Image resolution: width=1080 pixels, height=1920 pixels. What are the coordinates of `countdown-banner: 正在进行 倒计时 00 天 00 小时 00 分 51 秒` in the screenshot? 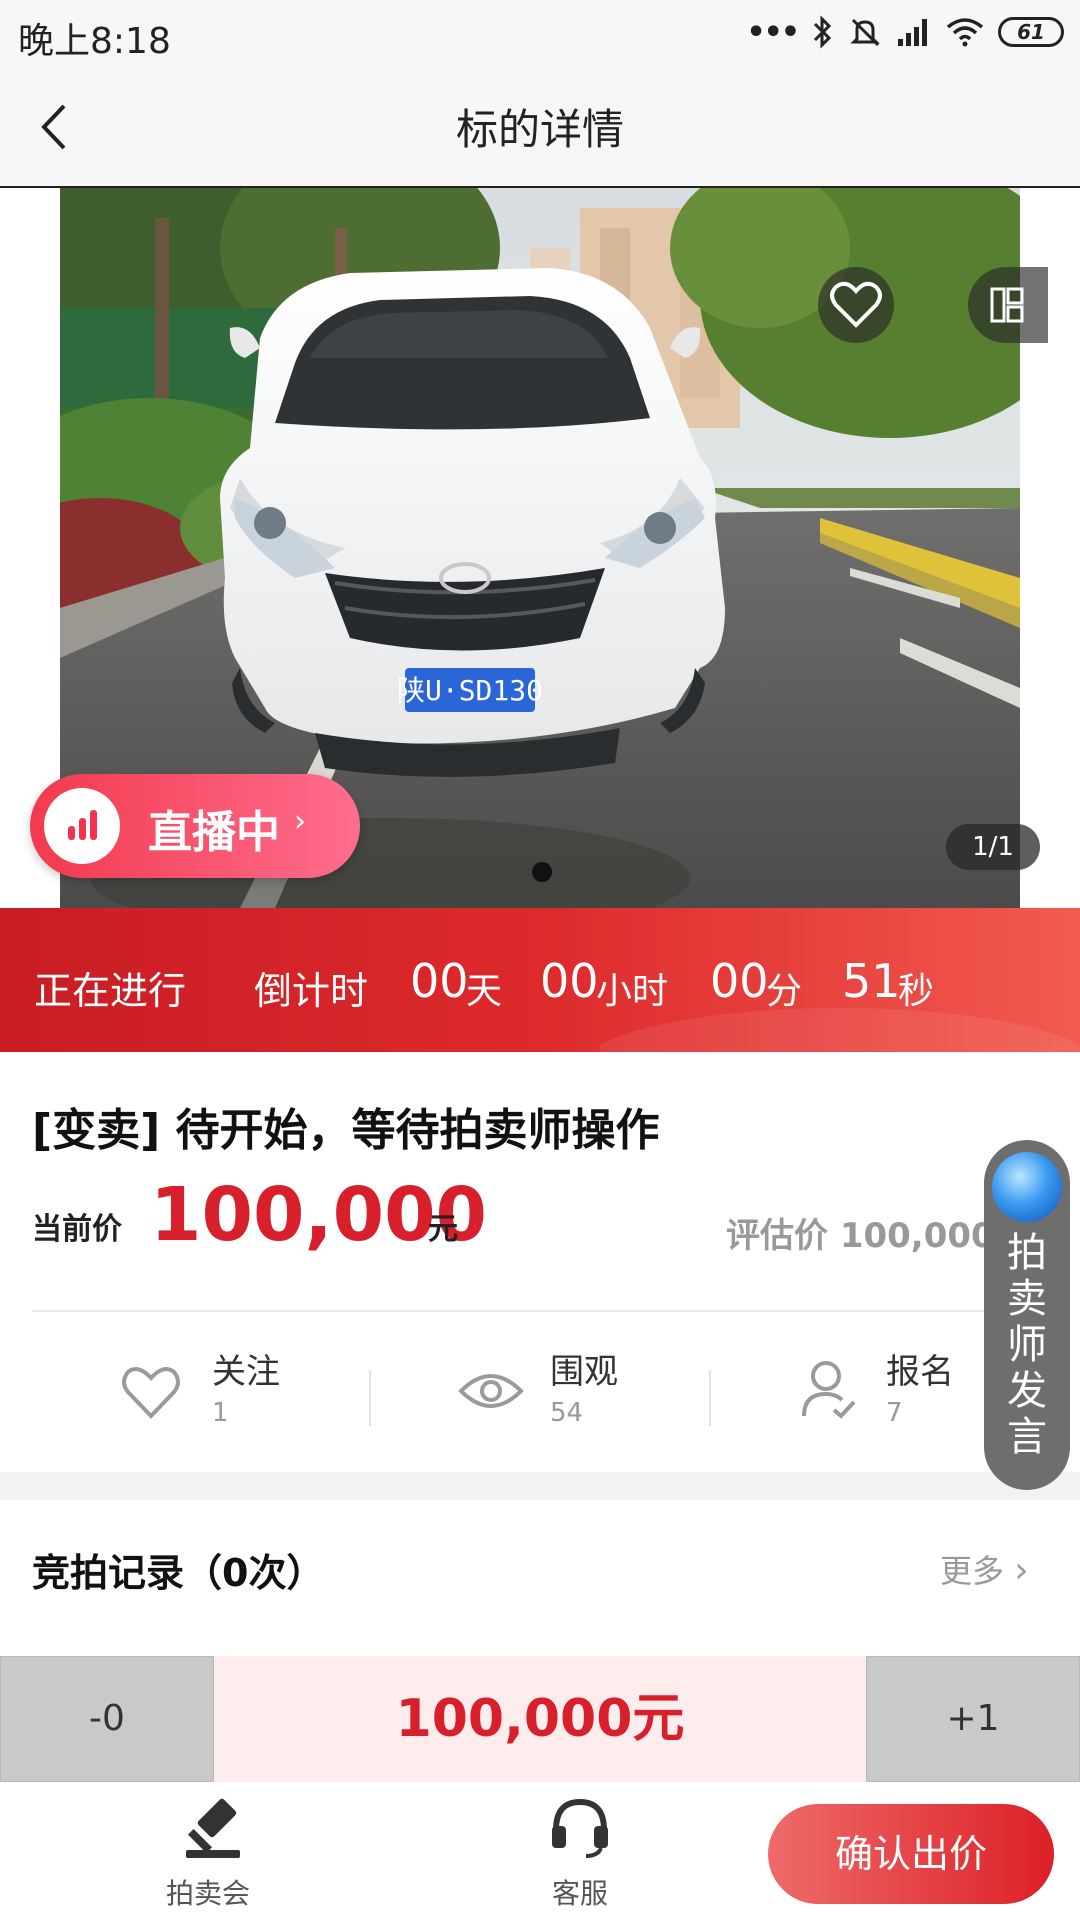 It's located at (540, 980).